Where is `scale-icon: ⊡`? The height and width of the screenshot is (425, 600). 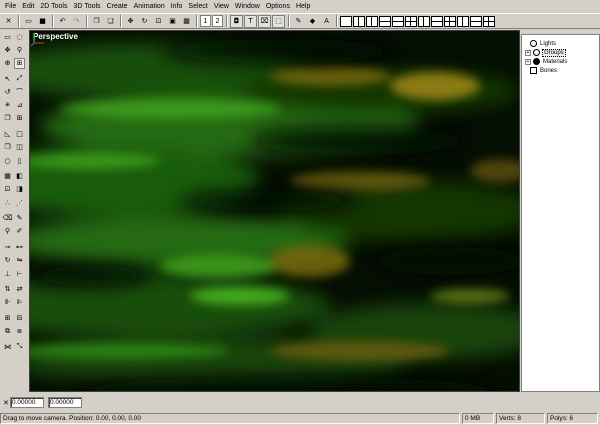
scale-icon: ⊡ is located at coordinates (158, 21).